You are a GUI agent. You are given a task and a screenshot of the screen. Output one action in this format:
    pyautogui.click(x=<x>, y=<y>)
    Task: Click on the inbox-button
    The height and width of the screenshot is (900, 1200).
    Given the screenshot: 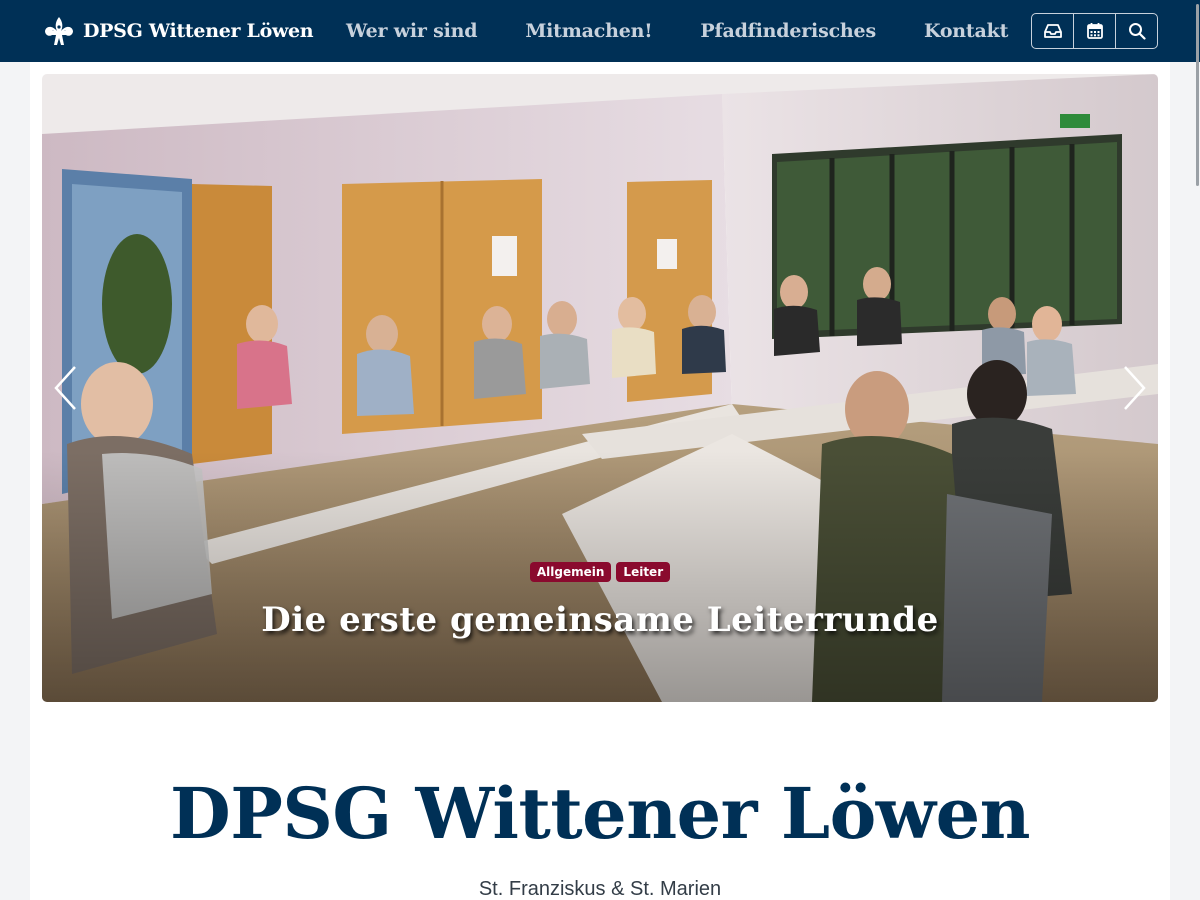 What is the action you would take?
    pyautogui.click(x=1053, y=31)
    